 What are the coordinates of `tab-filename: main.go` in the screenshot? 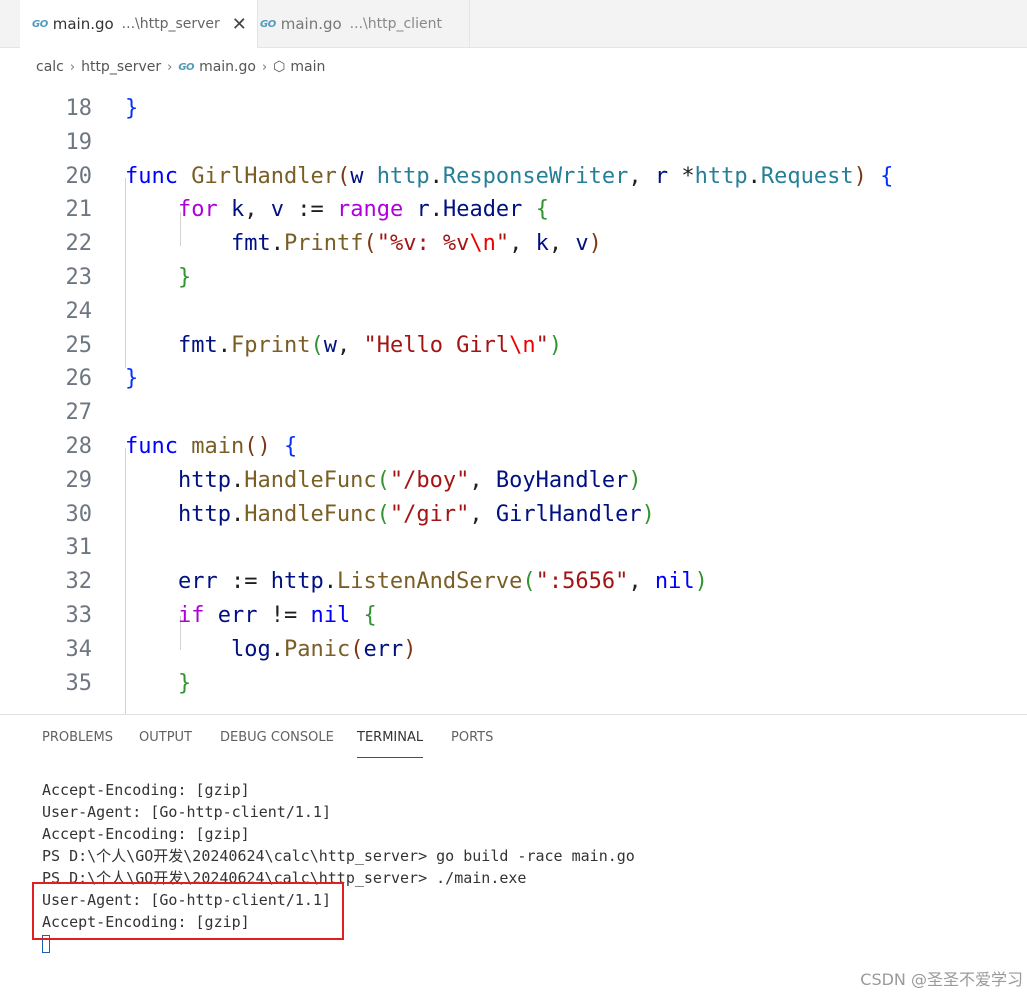 It's located at (311, 24).